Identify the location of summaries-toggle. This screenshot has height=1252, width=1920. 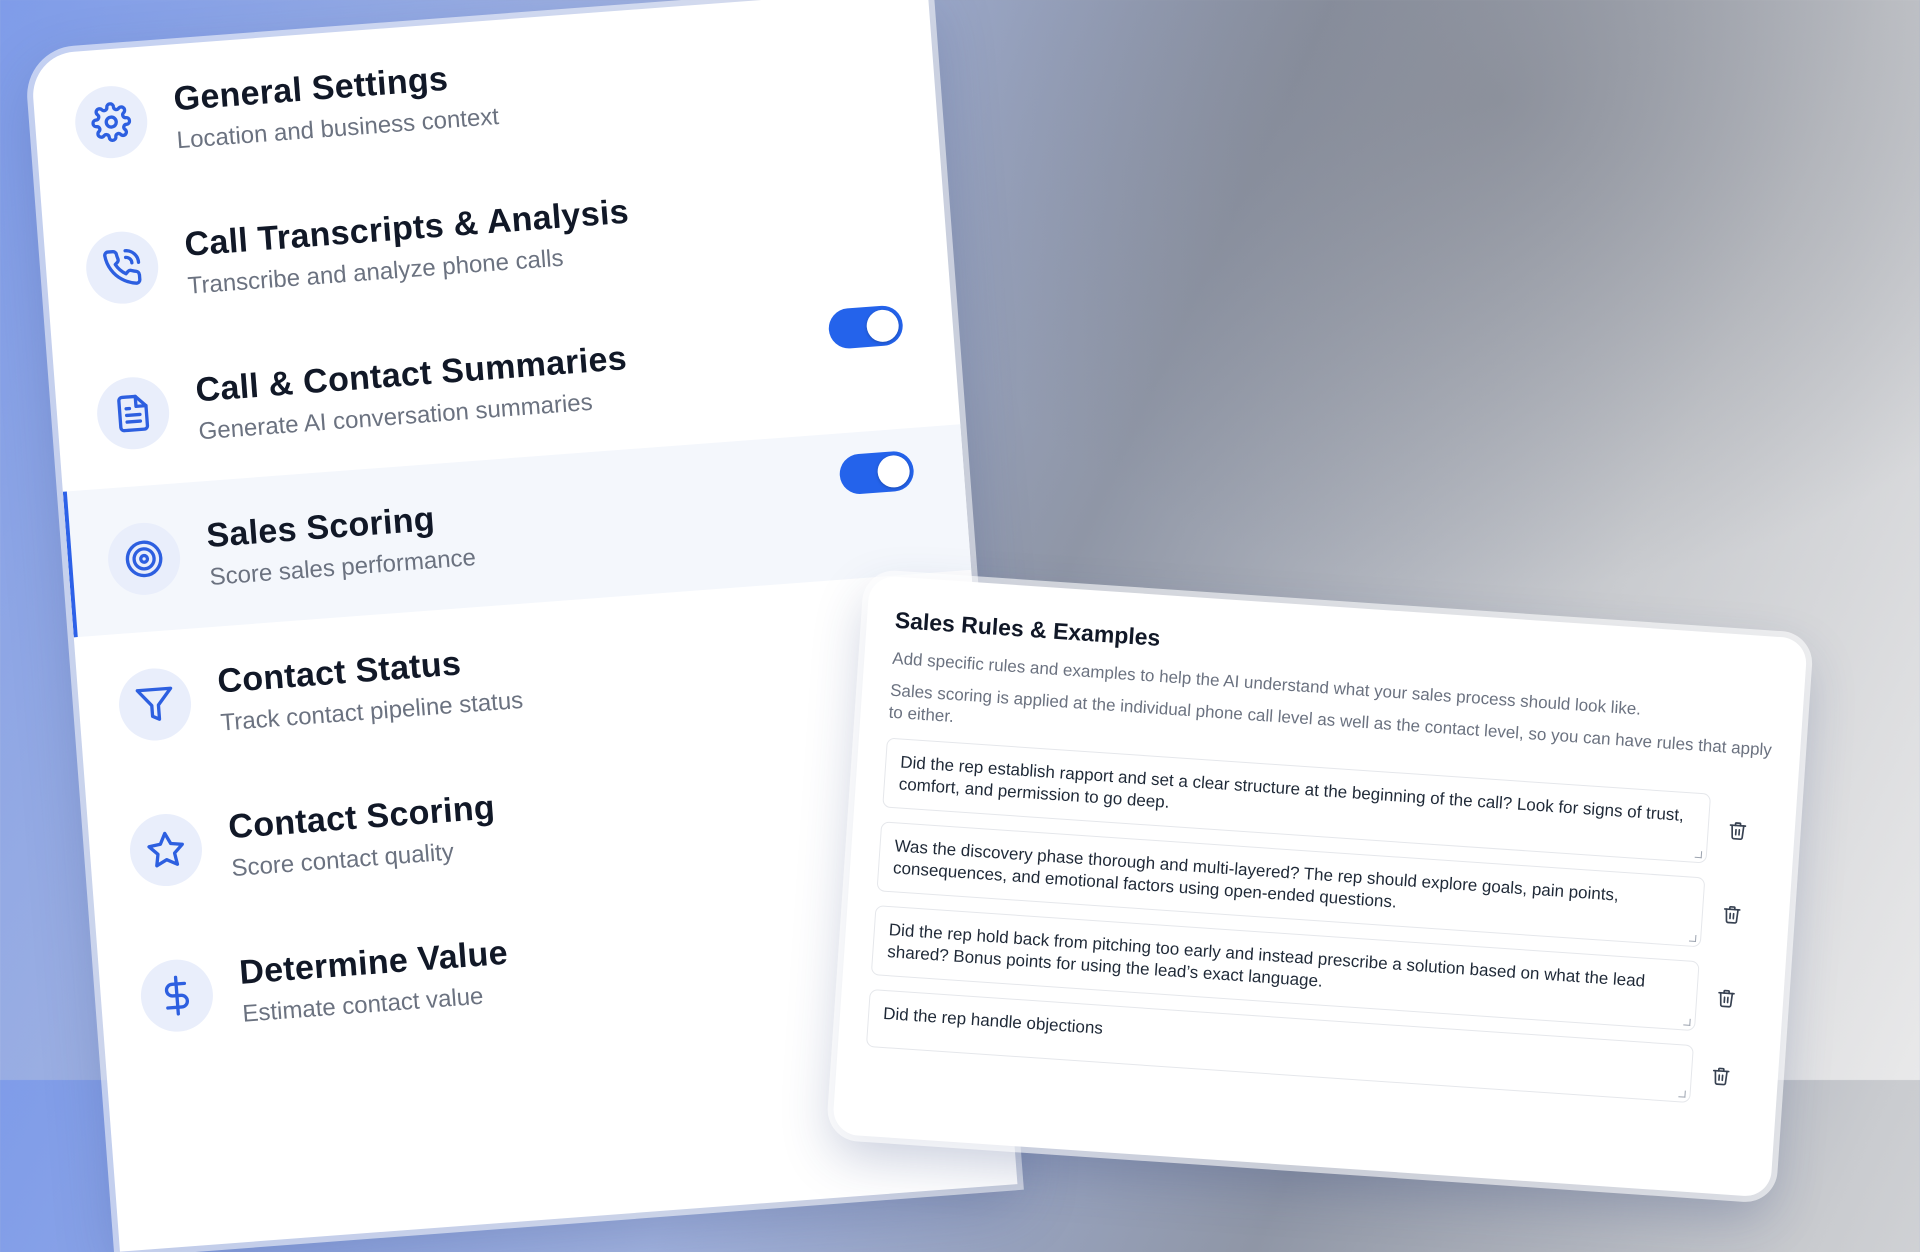
(866, 327).